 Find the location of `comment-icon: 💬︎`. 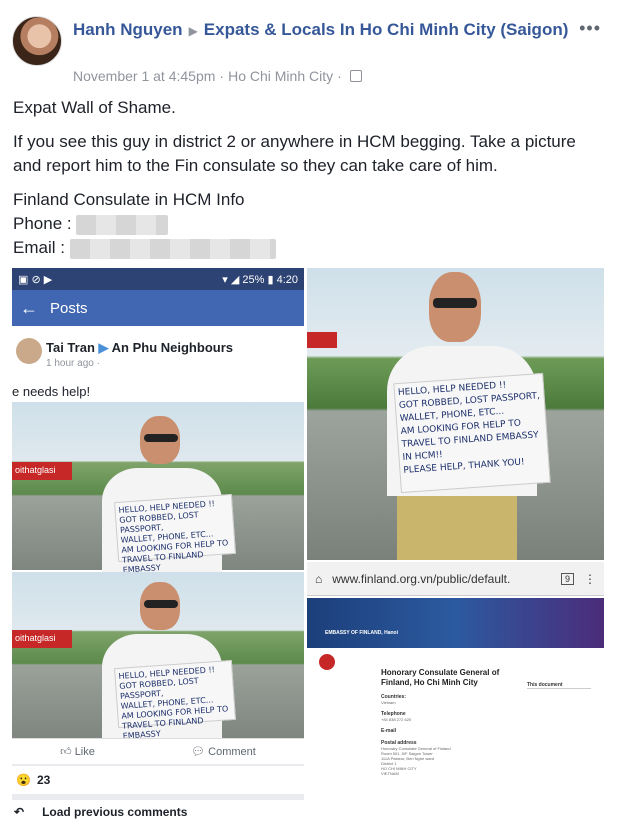

comment-icon: 💬︎ is located at coordinates (198, 752).